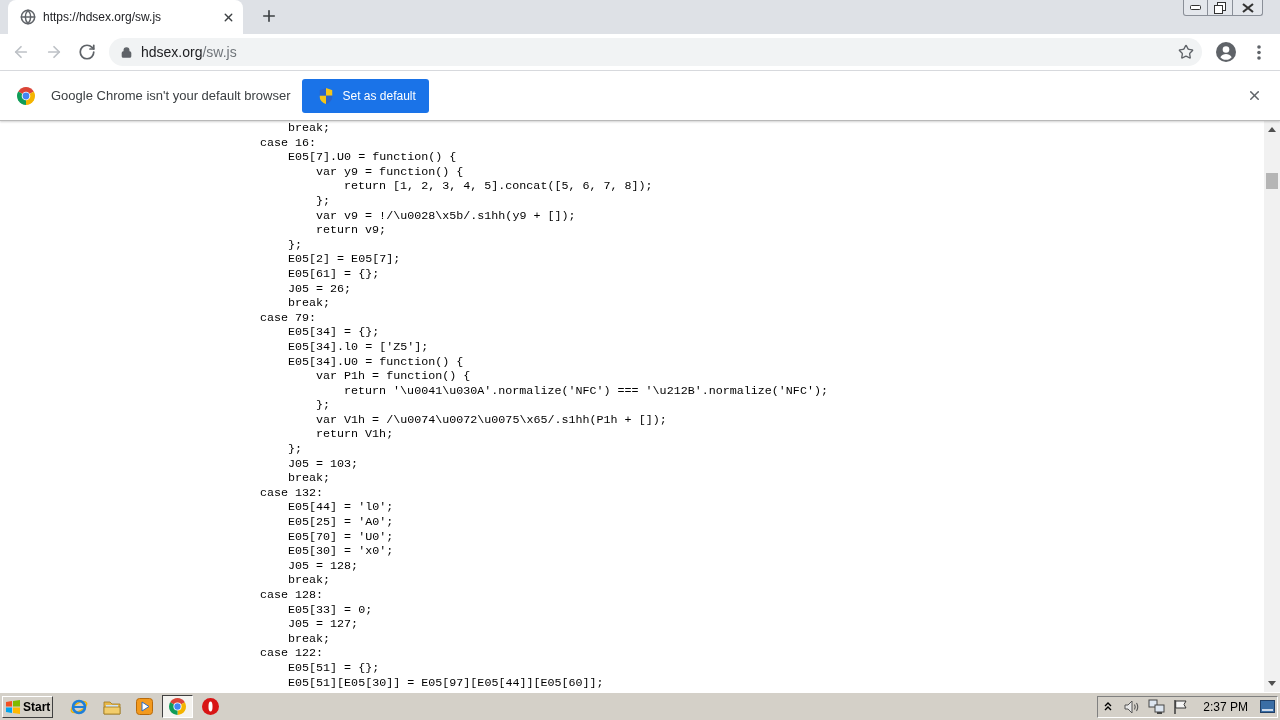 This screenshot has width=1280, height=720. I want to click on code-line: E05[30] = 'x0';, so click(341, 551).